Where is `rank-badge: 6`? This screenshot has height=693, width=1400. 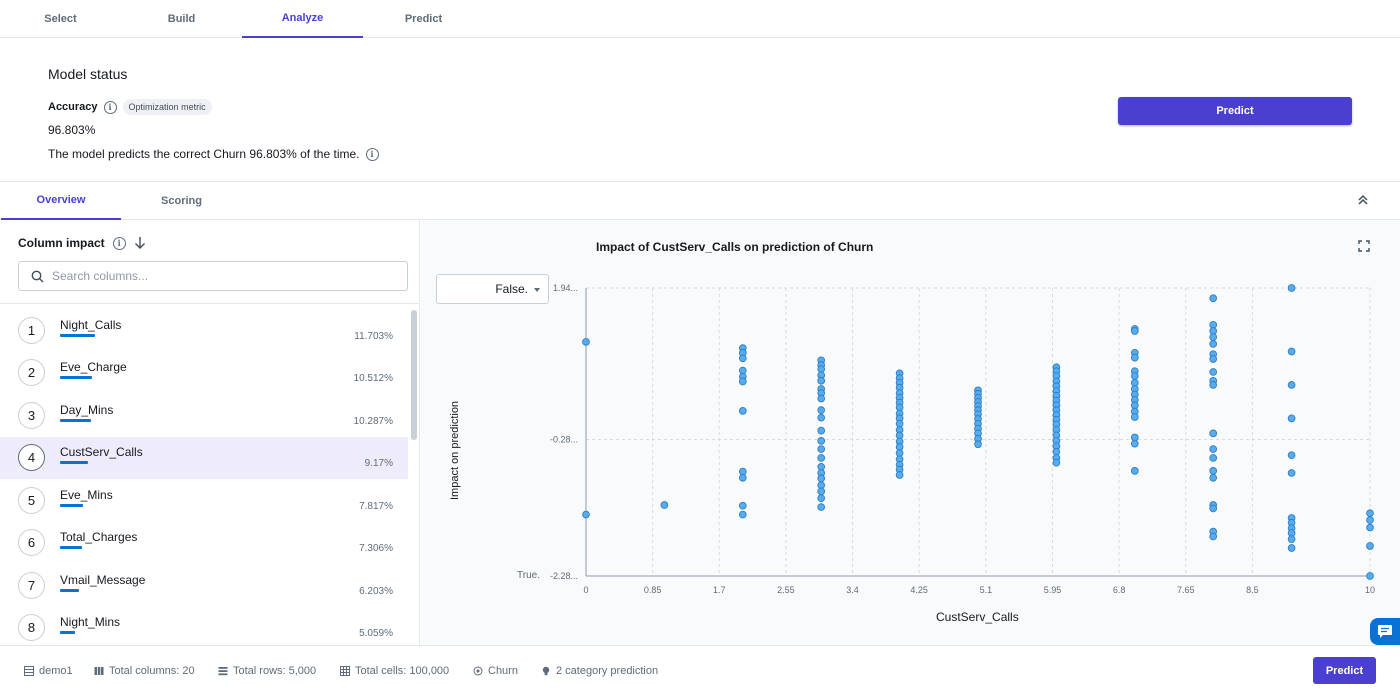 rank-badge: 6 is located at coordinates (31, 542).